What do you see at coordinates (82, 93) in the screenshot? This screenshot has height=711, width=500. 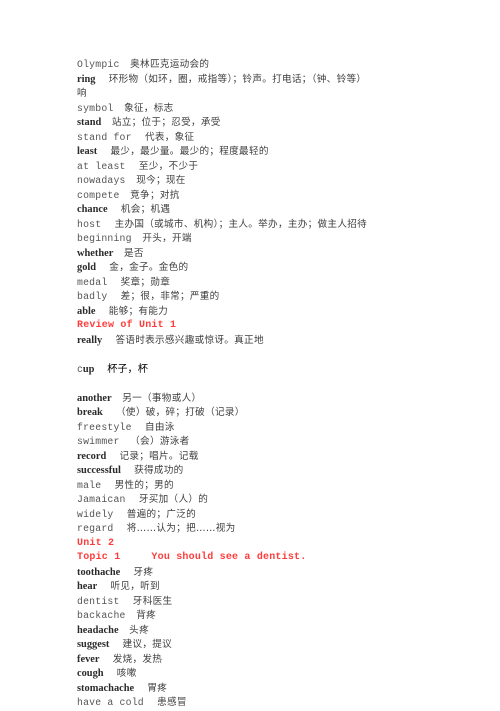 I see `vocab-definition-continued: 响` at bounding box center [82, 93].